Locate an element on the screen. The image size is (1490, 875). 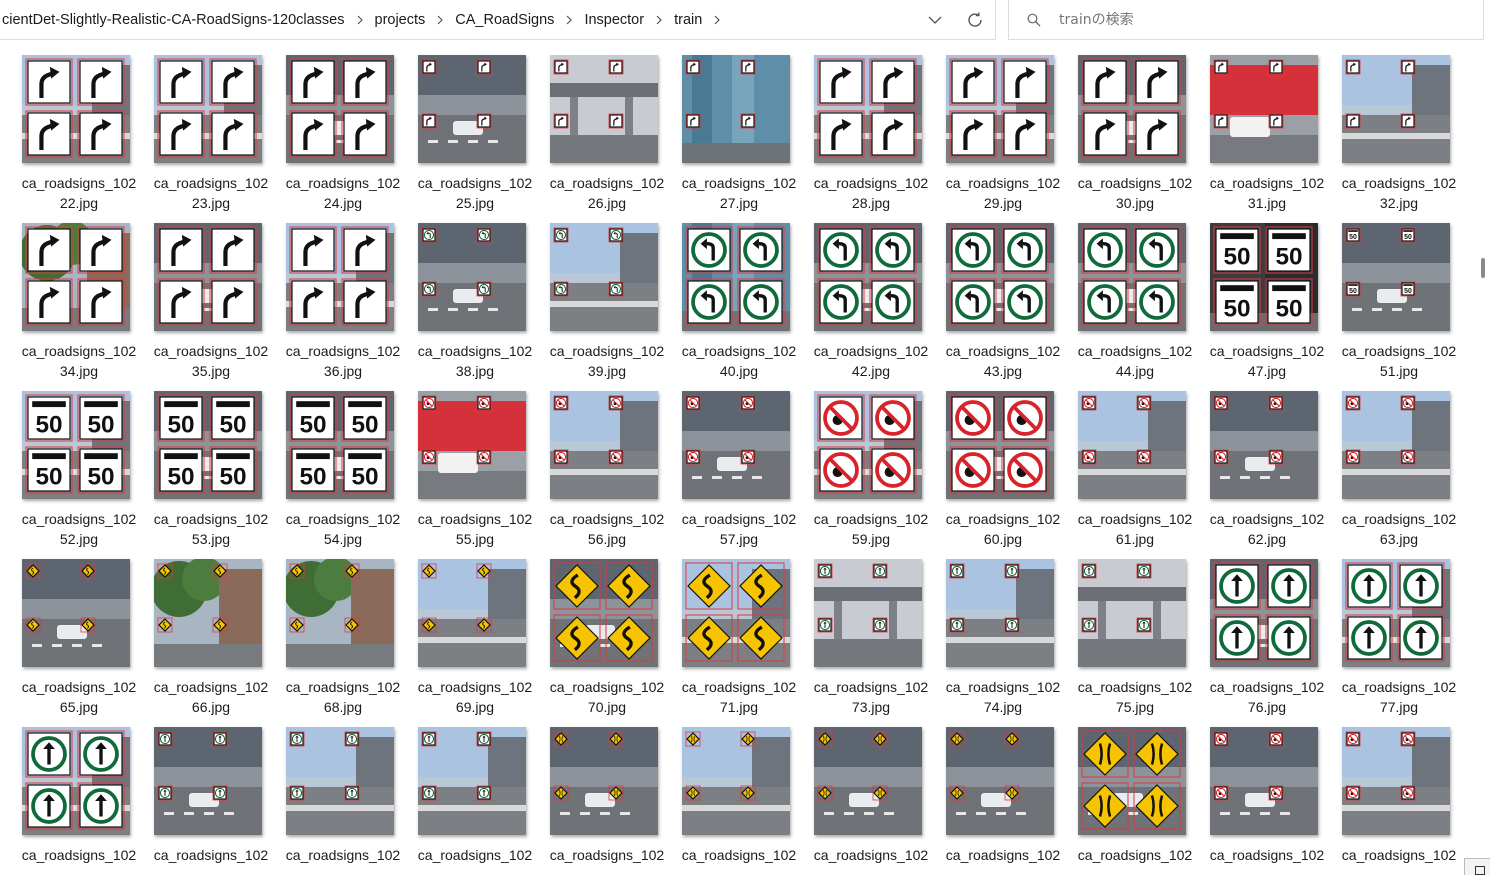
file-item: ca_roadsigns_102 70.jpg is located at coordinates (596, 629).